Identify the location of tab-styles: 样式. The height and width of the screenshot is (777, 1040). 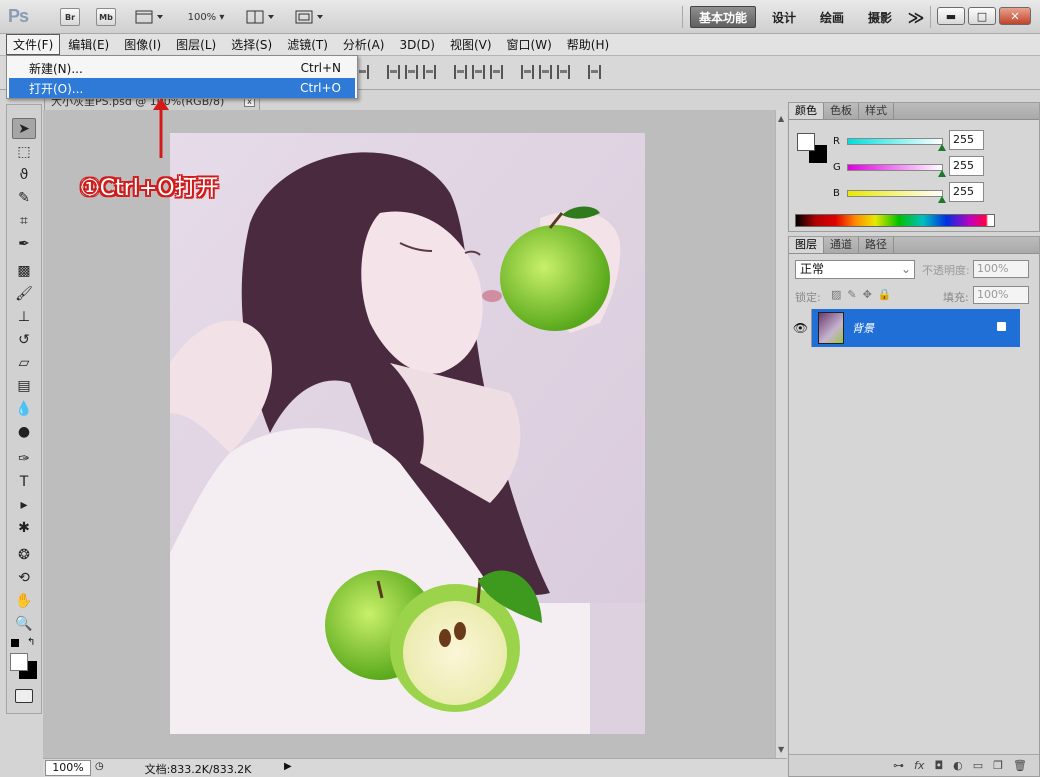
(876, 111).